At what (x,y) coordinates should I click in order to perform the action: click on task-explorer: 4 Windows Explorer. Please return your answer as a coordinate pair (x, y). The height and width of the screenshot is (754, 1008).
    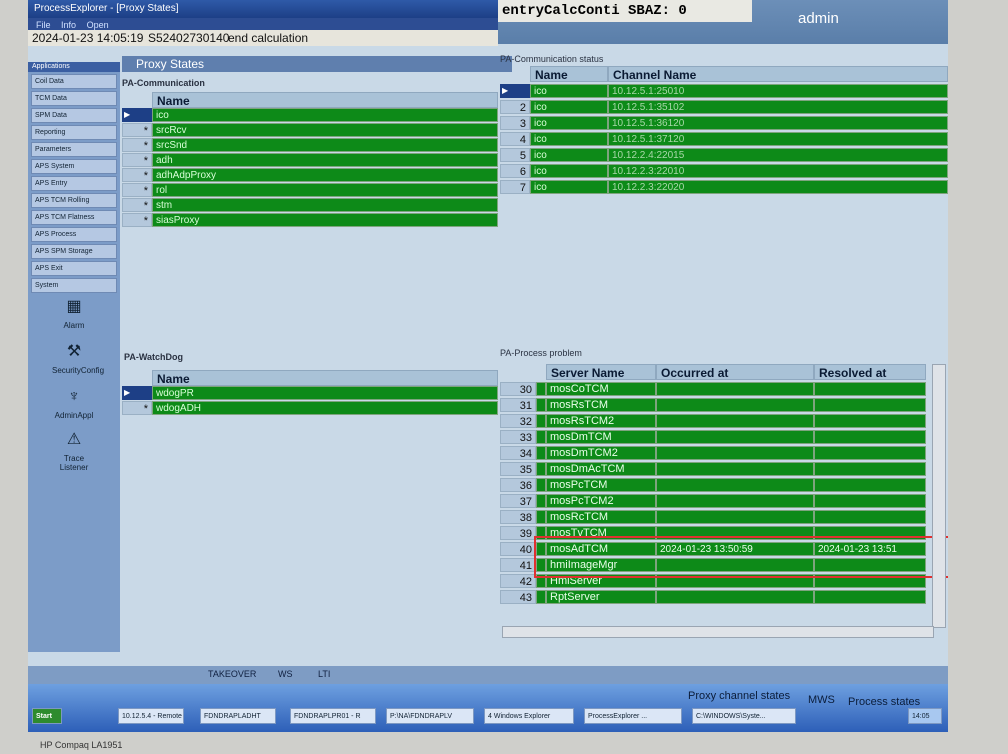
    Looking at the image, I should click on (529, 716).